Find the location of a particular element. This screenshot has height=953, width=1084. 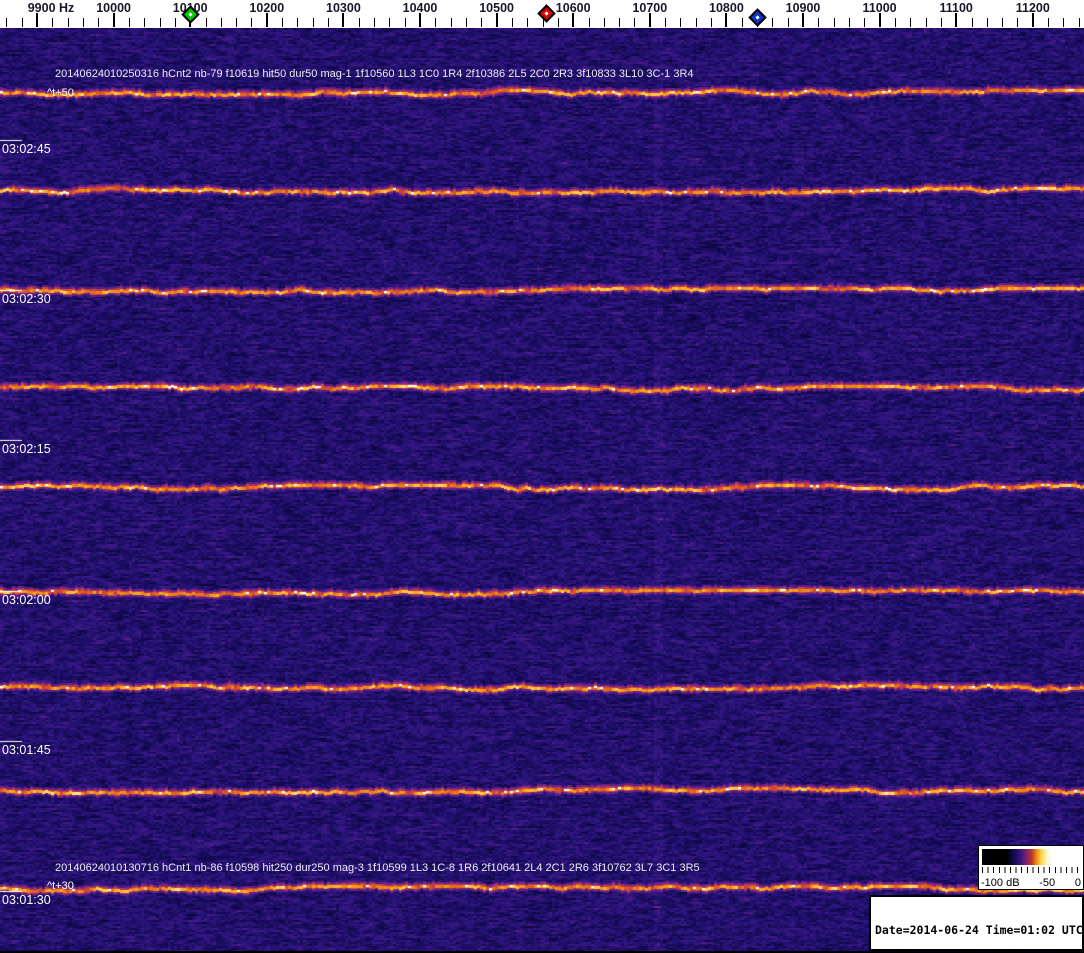

time-label-030230: 03:02:30 is located at coordinates (26, 299).